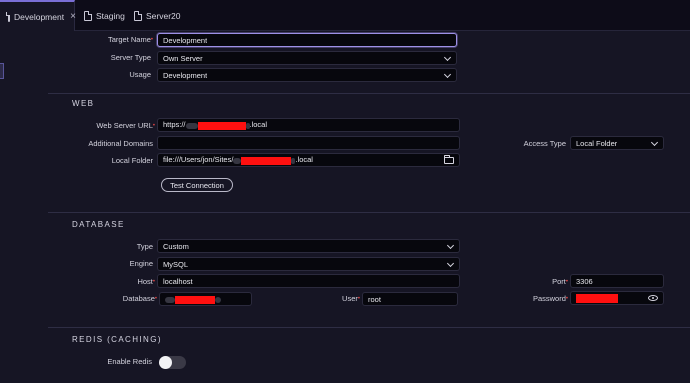 The width and height of the screenshot is (690, 383). What do you see at coordinates (130, 57) in the screenshot?
I see `server-type-label: Server Type` at bounding box center [130, 57].